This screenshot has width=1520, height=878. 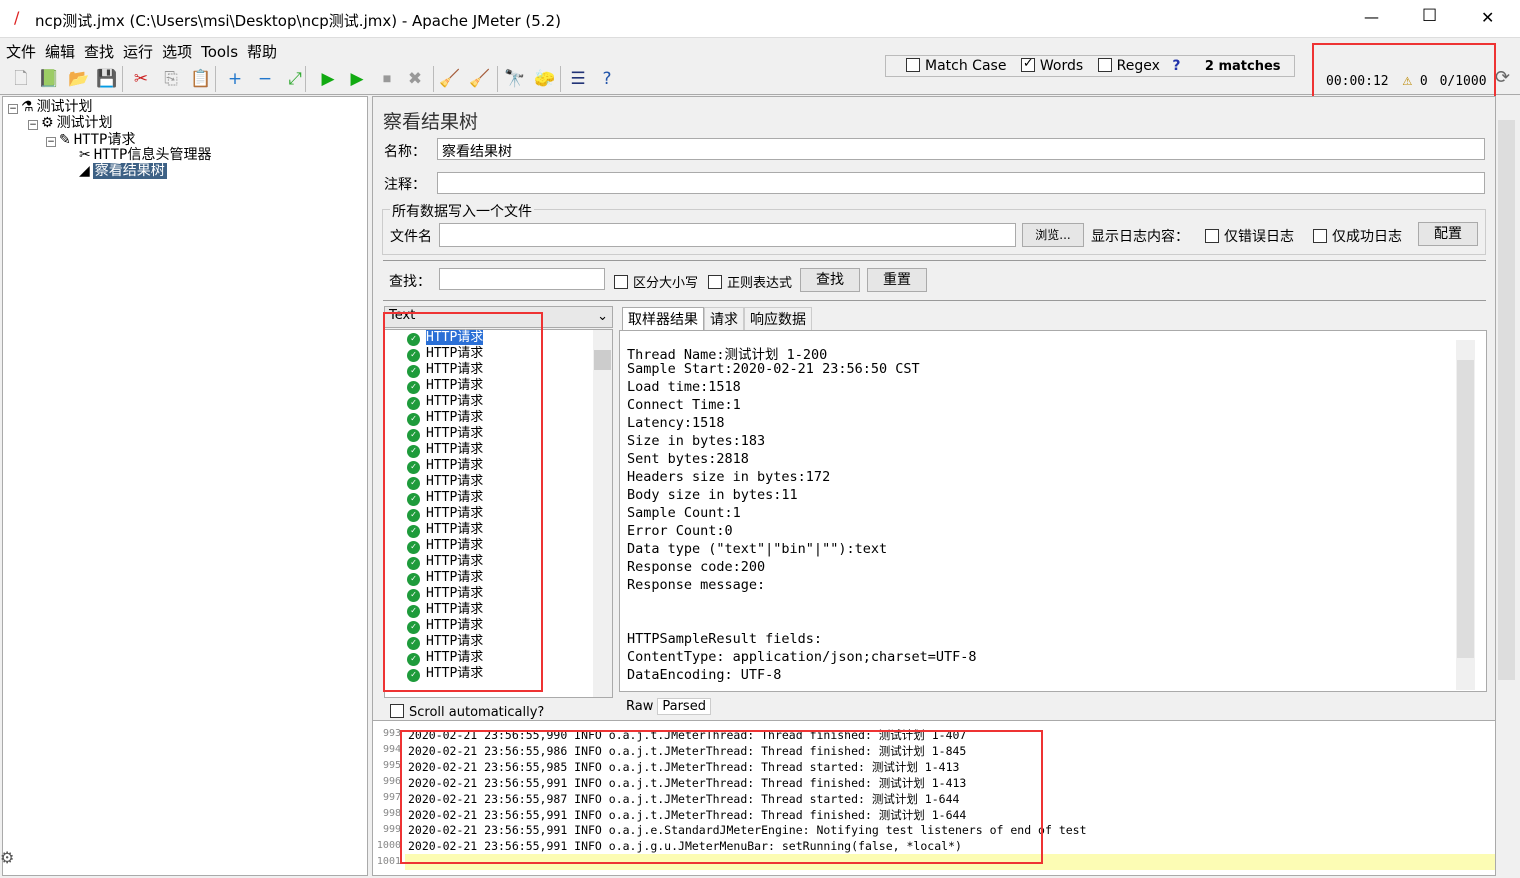 I want to click on detail-line: Sample Count:1, so click(x=684, y=513).